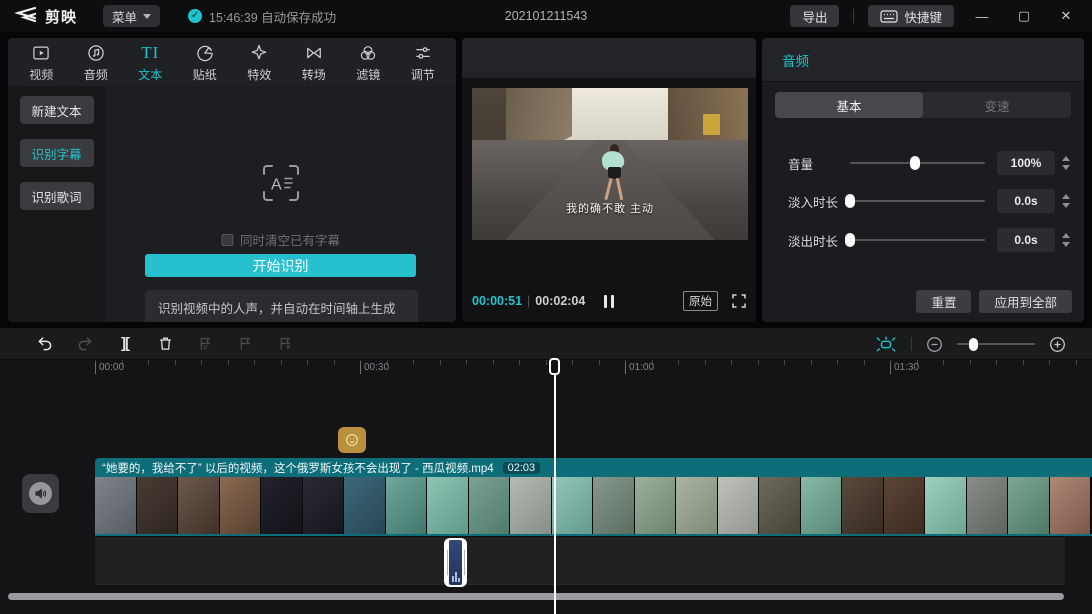 The image size is (1092, 614). I want to click on flag-icon, so click(245, 344).